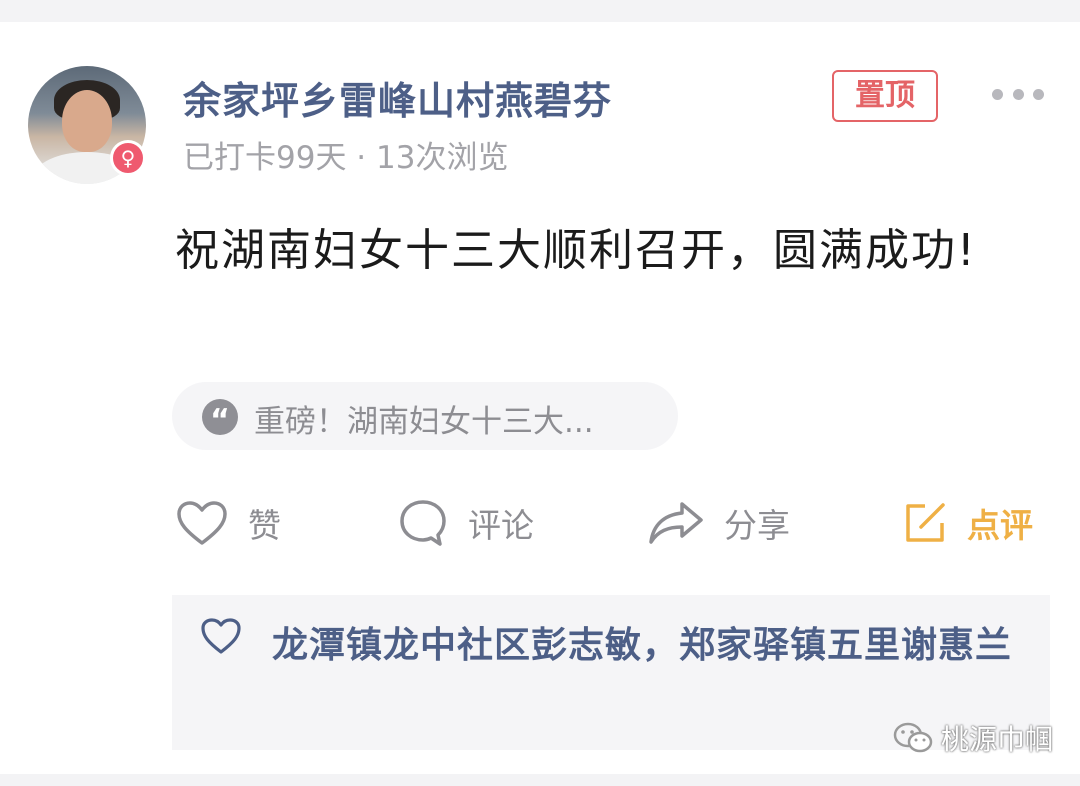 The image size is (1080, 786). I want to click on share-button: 分享, so click(719, 523).